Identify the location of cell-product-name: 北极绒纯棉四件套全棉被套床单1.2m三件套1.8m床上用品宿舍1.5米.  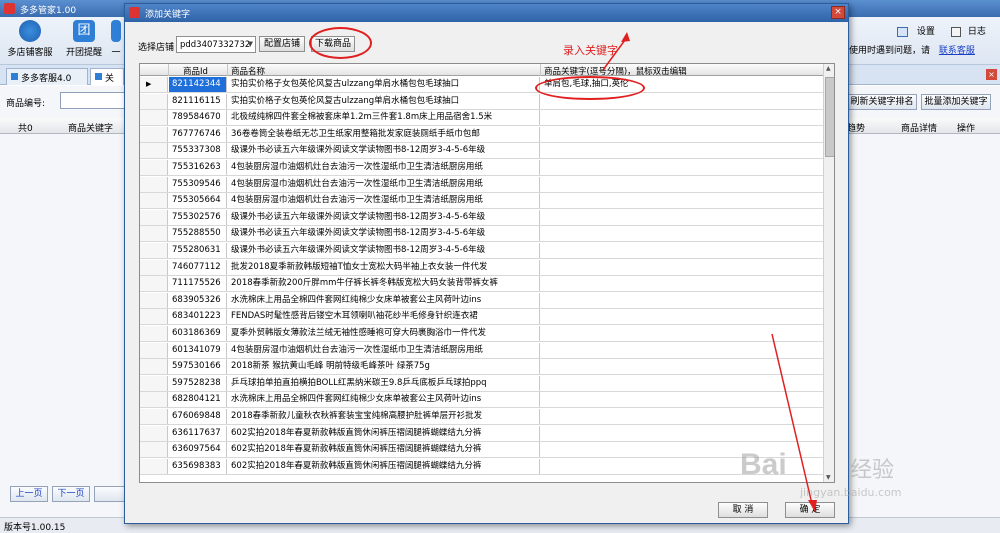
(384, 118).